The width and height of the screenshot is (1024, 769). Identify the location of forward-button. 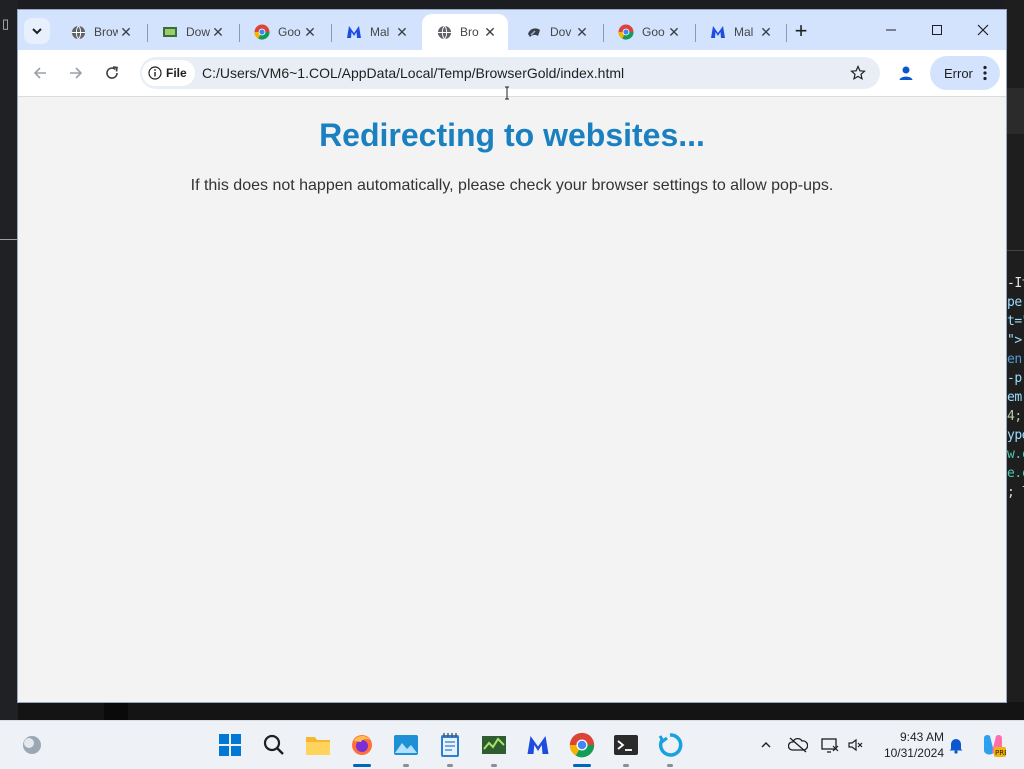
(76, 73).